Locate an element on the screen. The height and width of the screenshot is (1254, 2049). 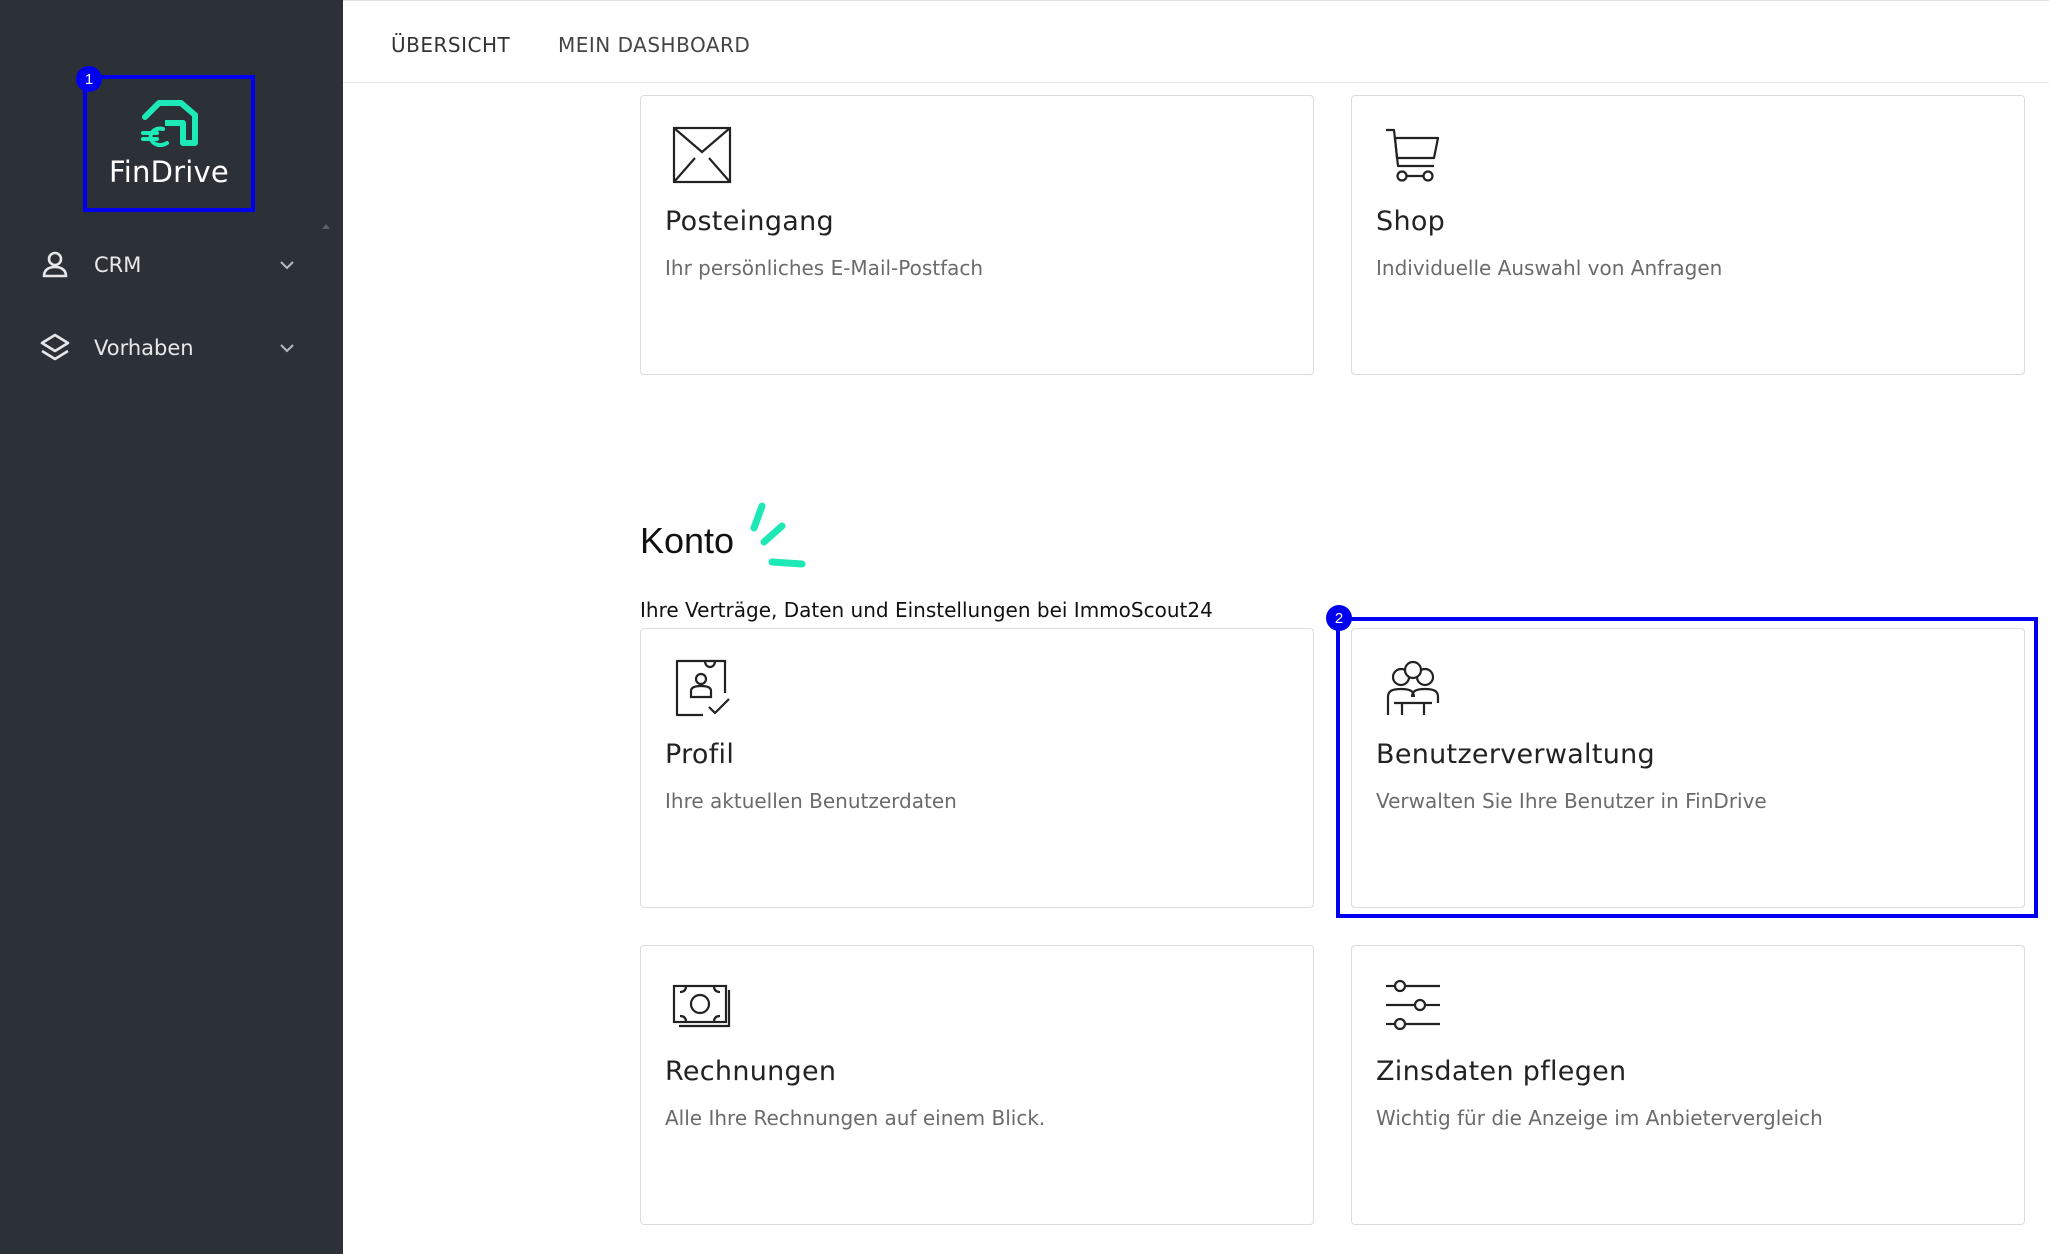
accent-dash-icon is located at coordinates (778, 535).